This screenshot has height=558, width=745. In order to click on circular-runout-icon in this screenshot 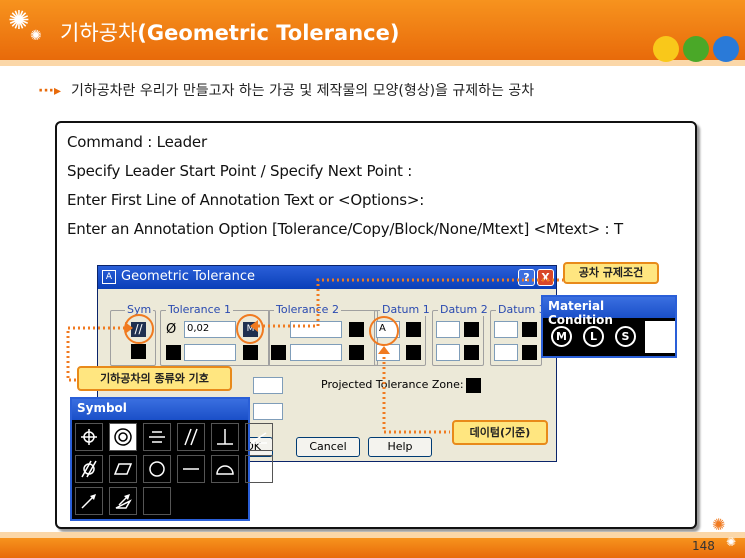, I will do `click(89, 501)`.